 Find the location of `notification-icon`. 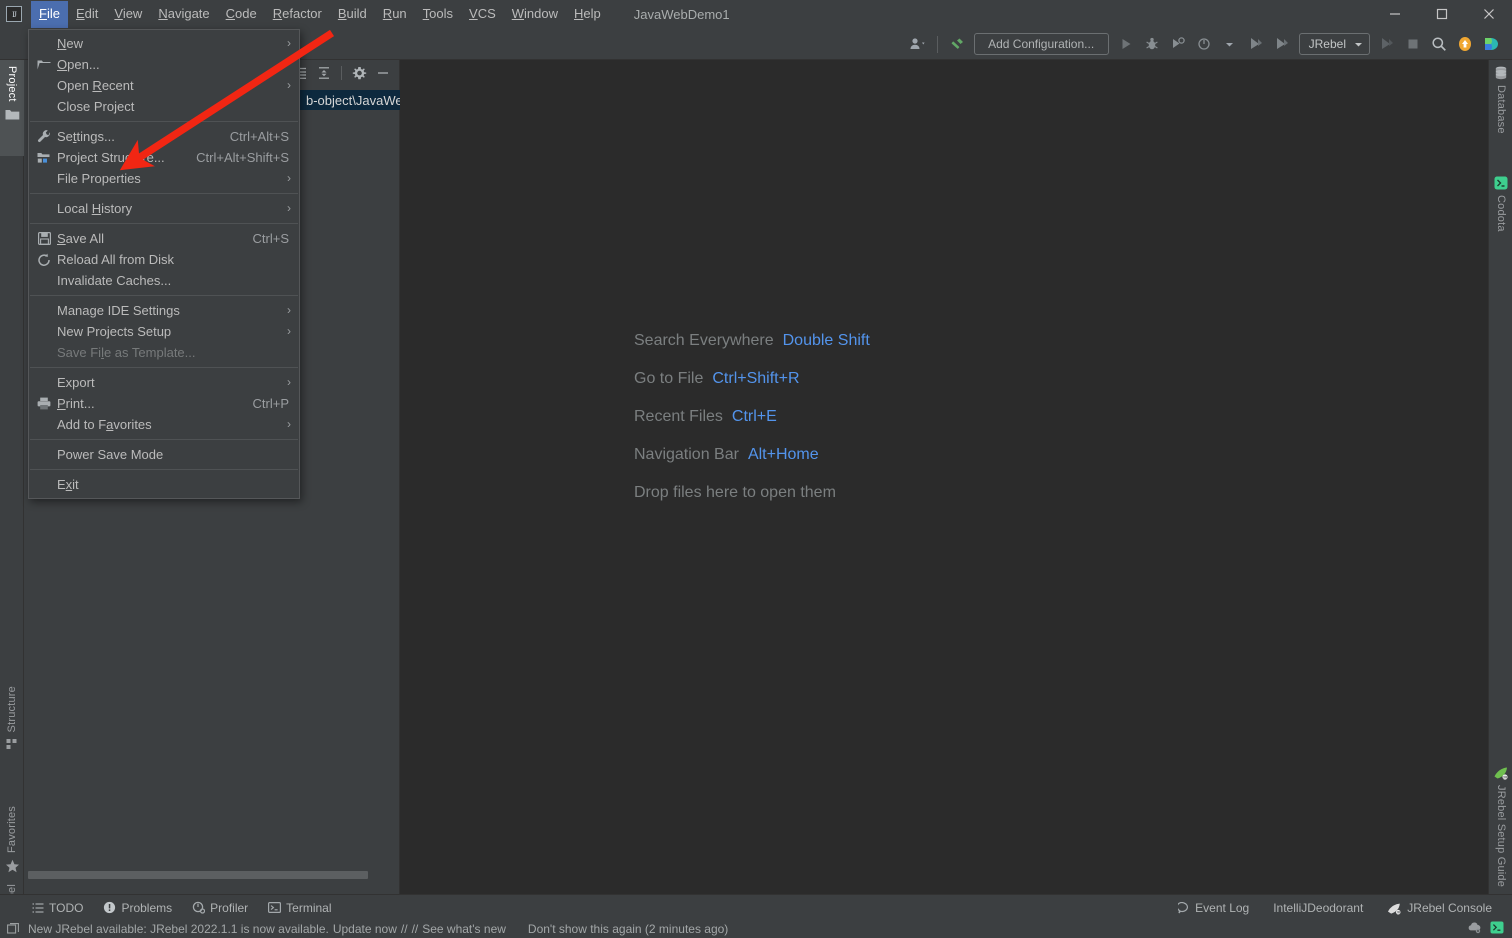

notification-icon is located at coordinates (13, 929).